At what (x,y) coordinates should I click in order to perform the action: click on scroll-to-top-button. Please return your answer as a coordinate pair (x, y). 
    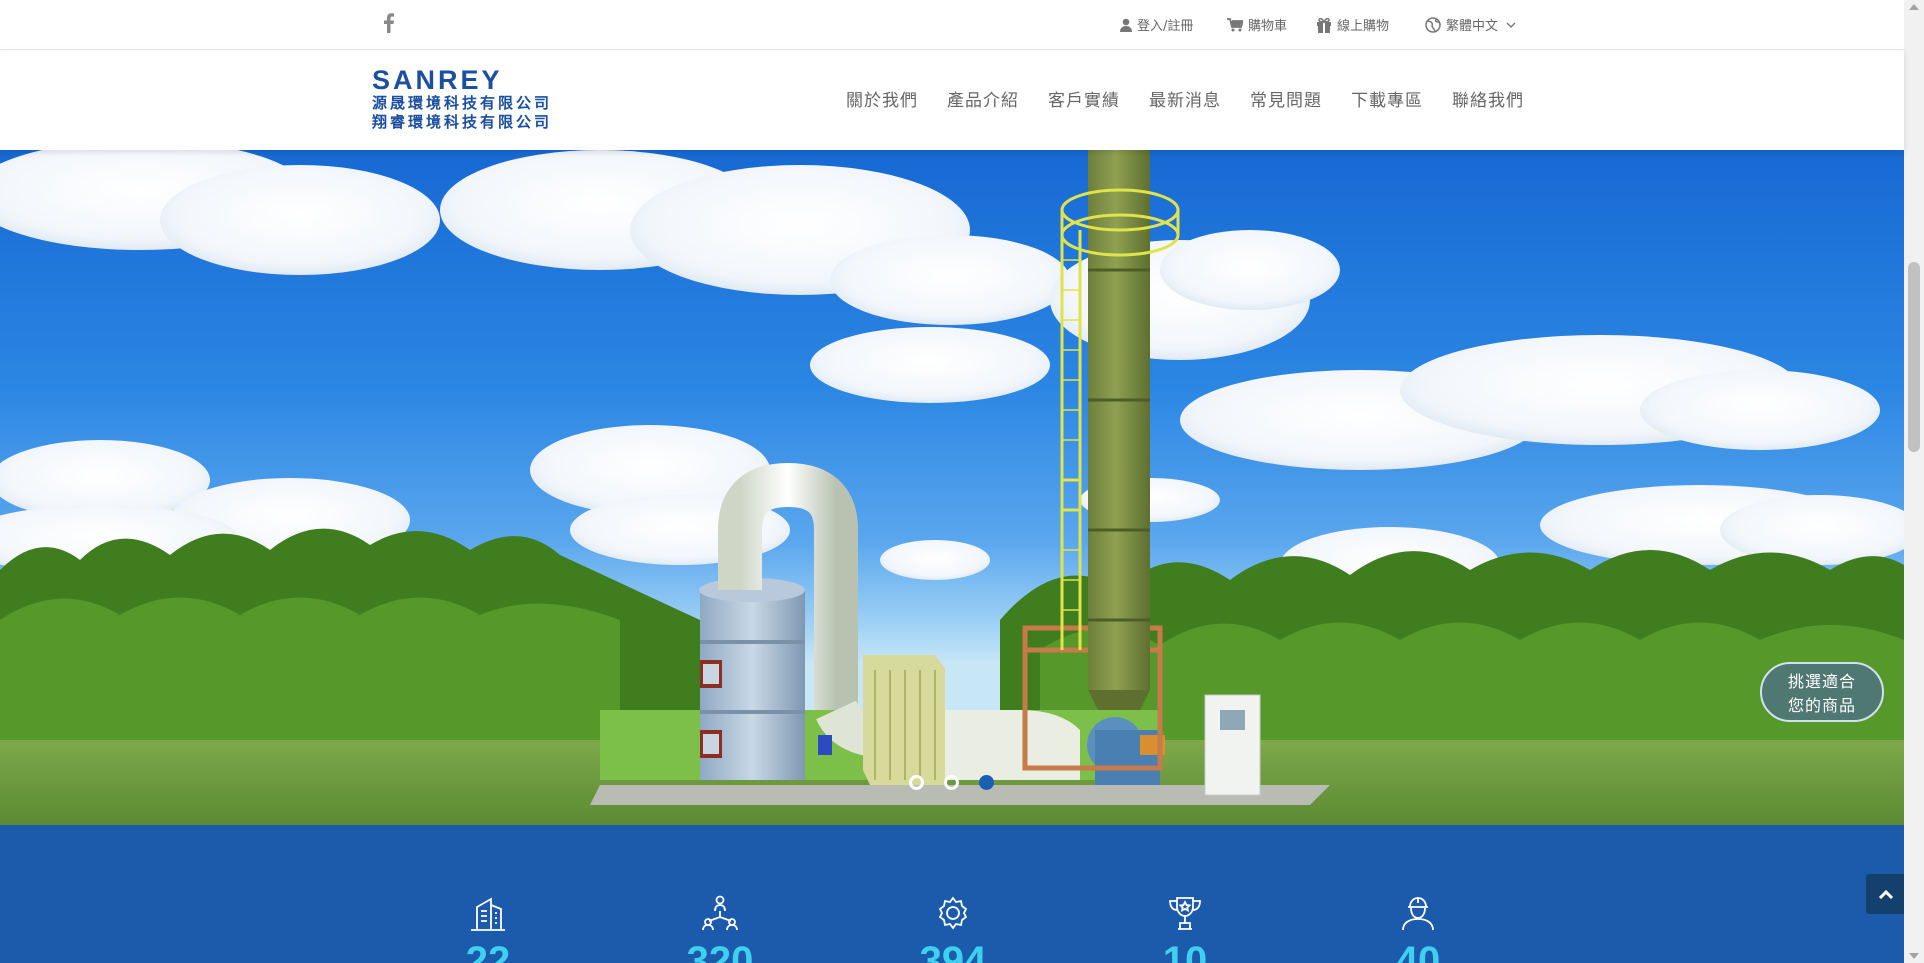
    Looking at the image, I should click on (1886, 894).